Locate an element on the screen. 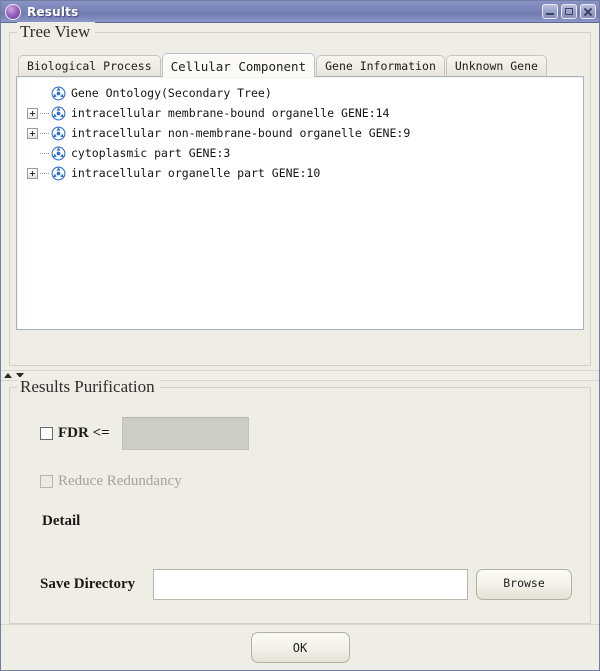 The height and width of the screenshot is (671, 600). tree-item-label: cytoplasmic part GENE:3 is located at coordinates (151, 153).